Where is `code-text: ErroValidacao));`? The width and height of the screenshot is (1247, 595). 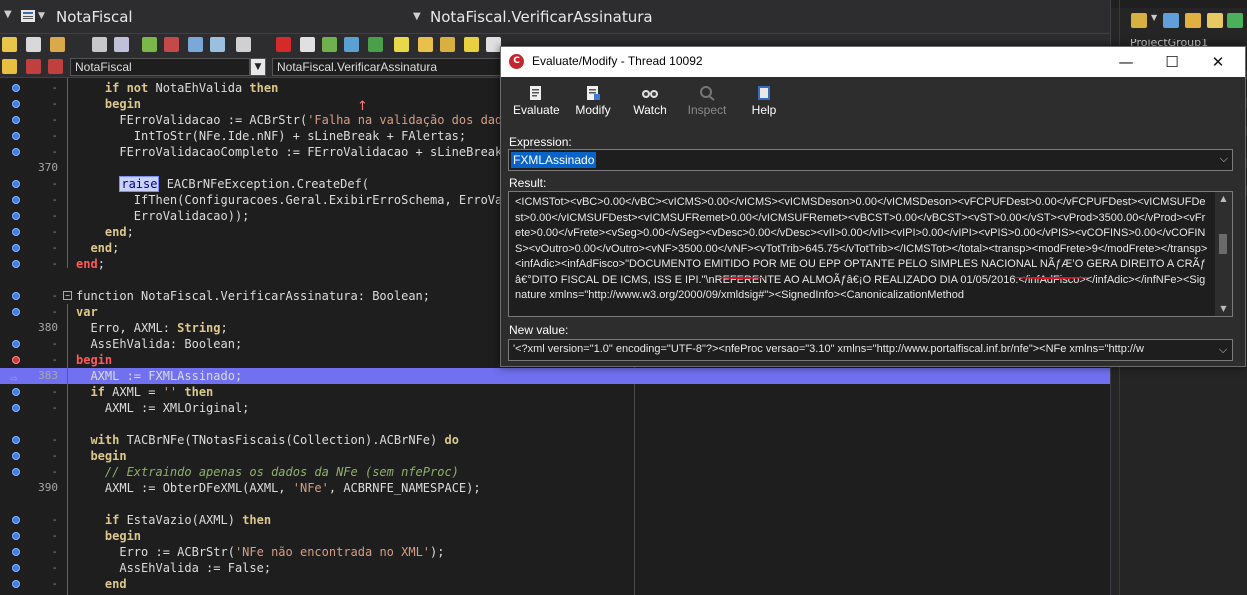 code-text: ErroValidacao)); is located at coordinates (163, 216).